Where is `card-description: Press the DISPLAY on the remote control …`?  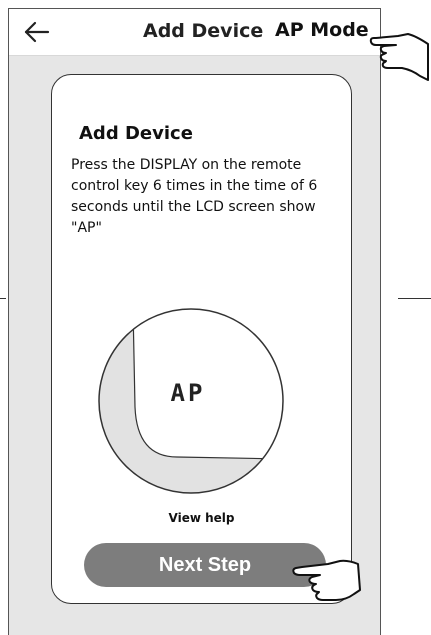
card-description: Press the DISPLAY on the remote control … is located at coordinates (194, 196).